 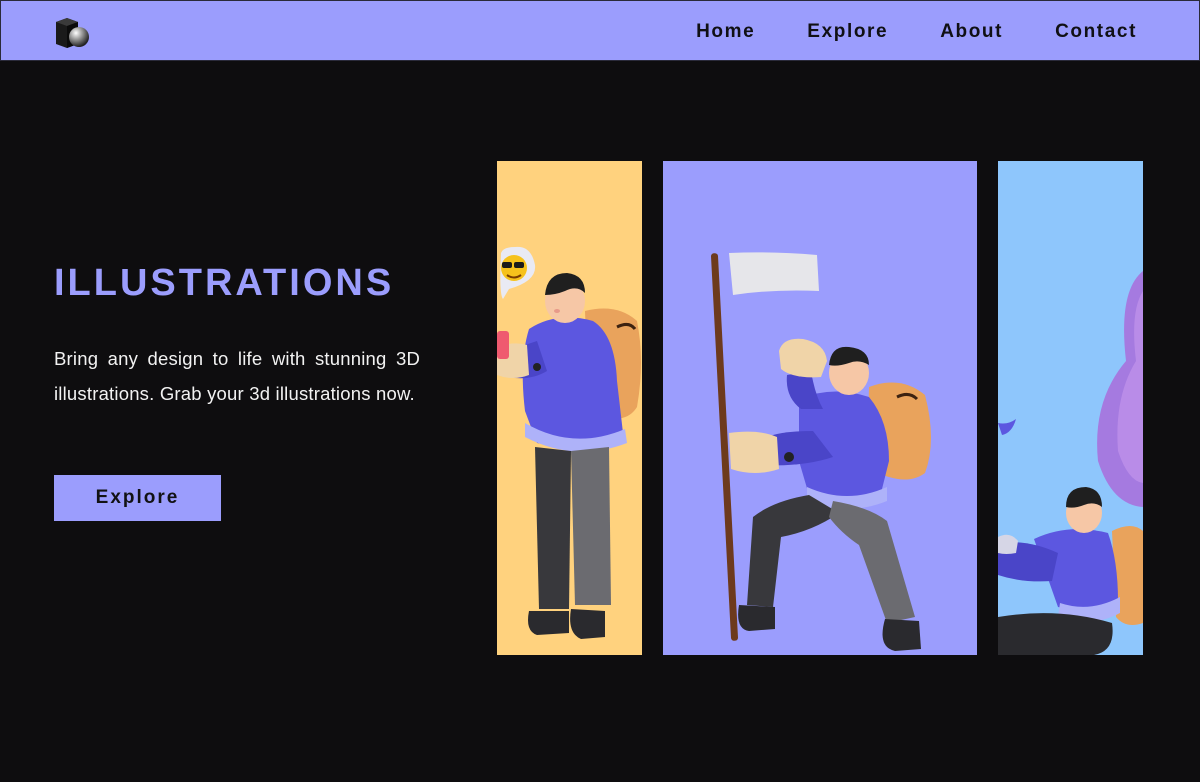 What do you see at coordinates (916, 31) in the screenshot?
I see `main-nav: Home Explore About Contact` at bounding box center [916, 31].